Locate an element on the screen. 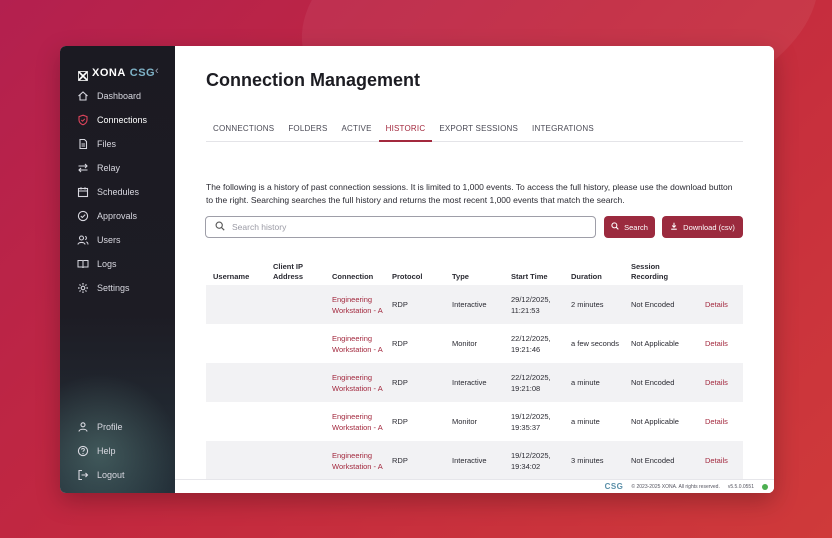  sidebar-item-relay: Relay is located at coordinates (117, 168).